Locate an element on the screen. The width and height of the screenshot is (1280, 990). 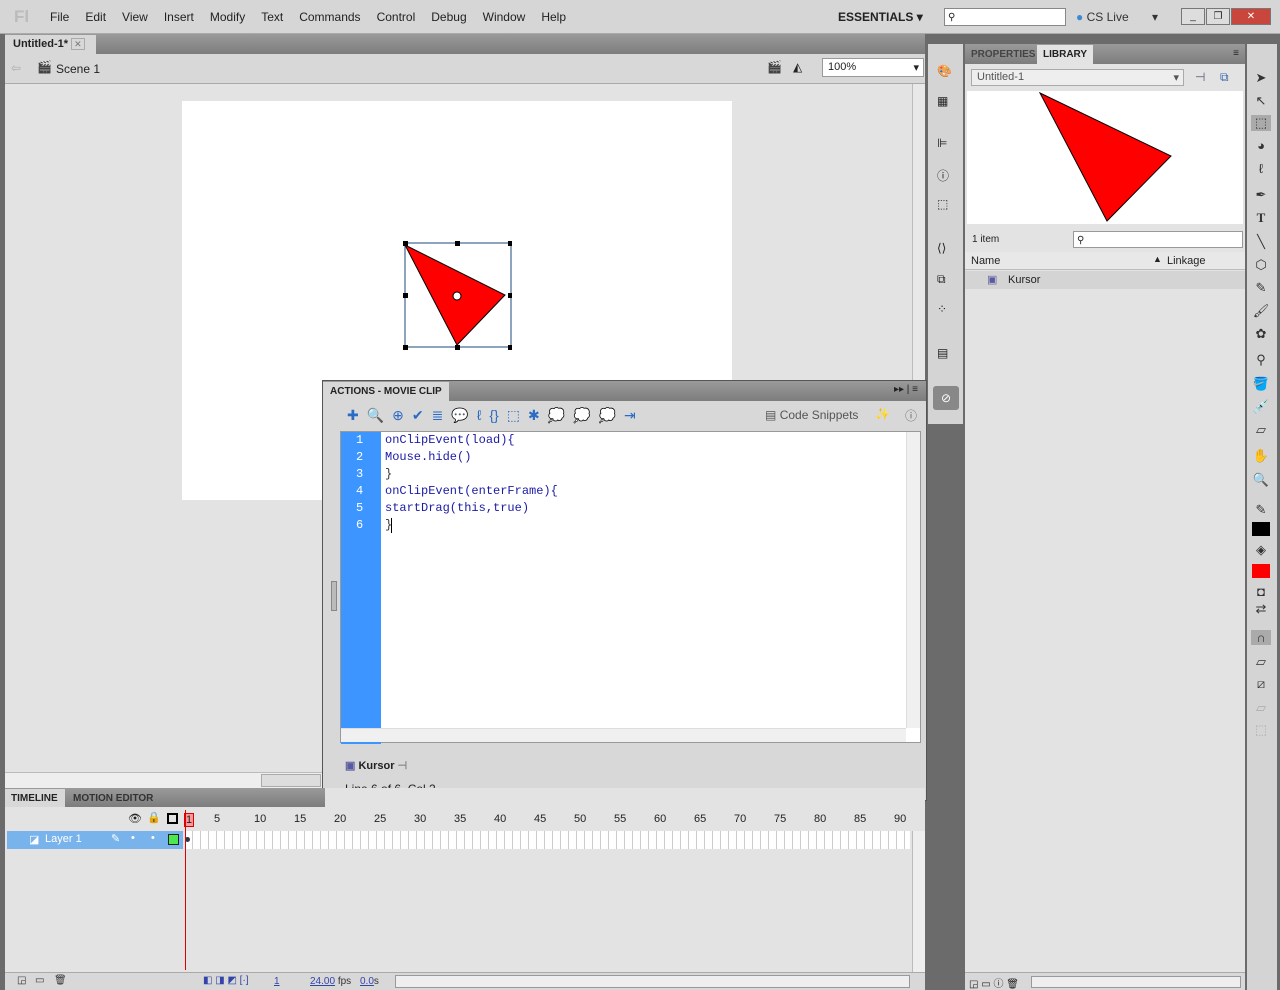
tab-timeline: TIMELINE is located at coordinates (35, 798).